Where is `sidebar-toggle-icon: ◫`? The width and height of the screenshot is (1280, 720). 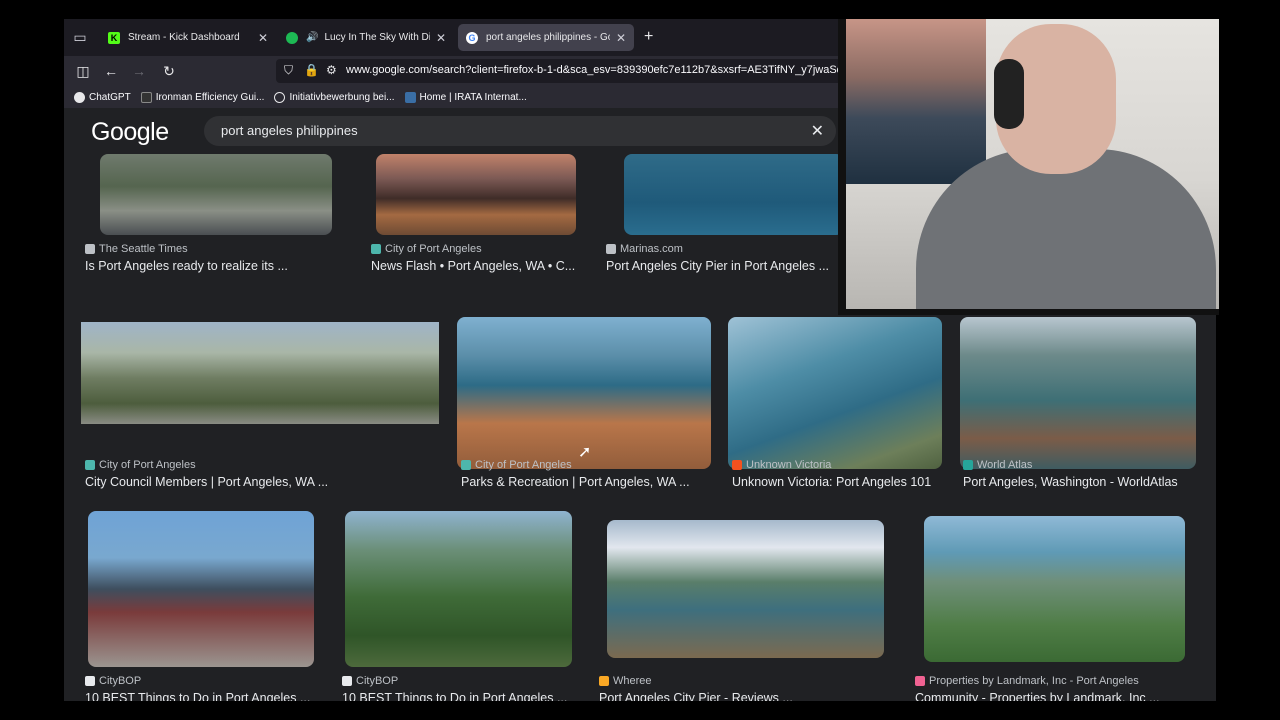 sidebar-toggle-icon: ◫ is located at coordinates (83, 71).